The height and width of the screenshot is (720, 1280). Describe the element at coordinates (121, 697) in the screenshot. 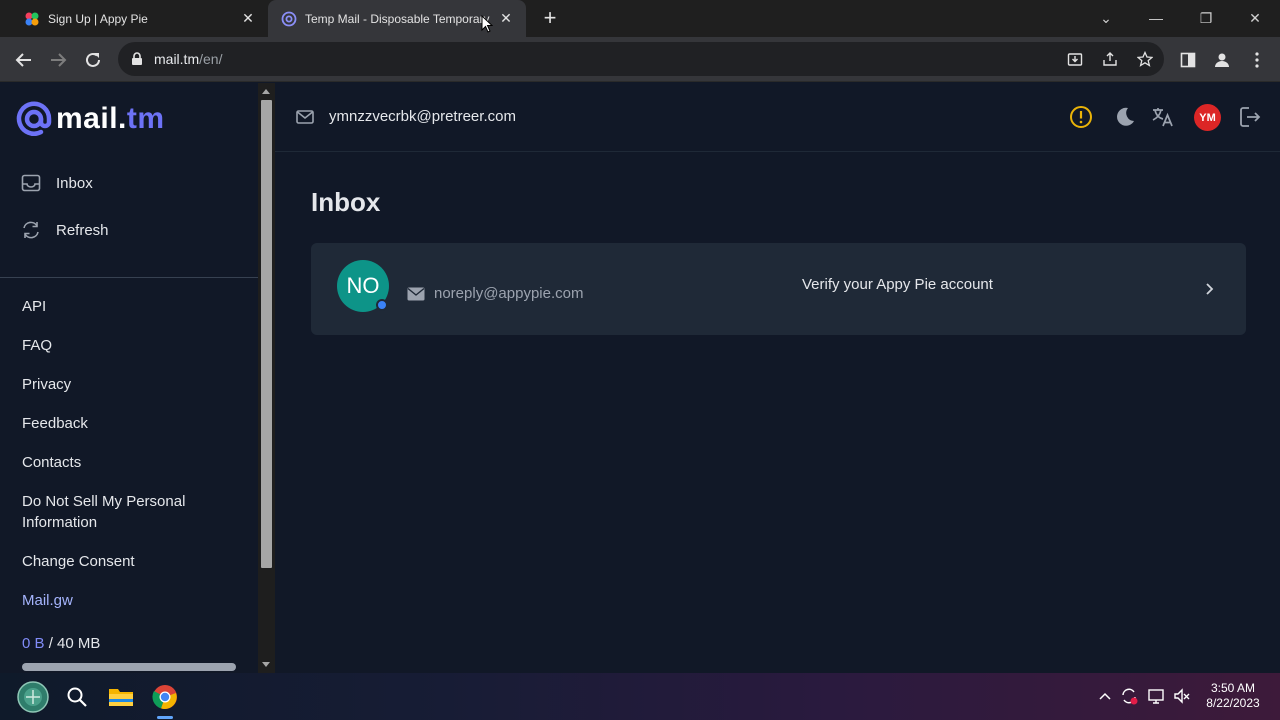

I see `file-explorer-icon` at that location.